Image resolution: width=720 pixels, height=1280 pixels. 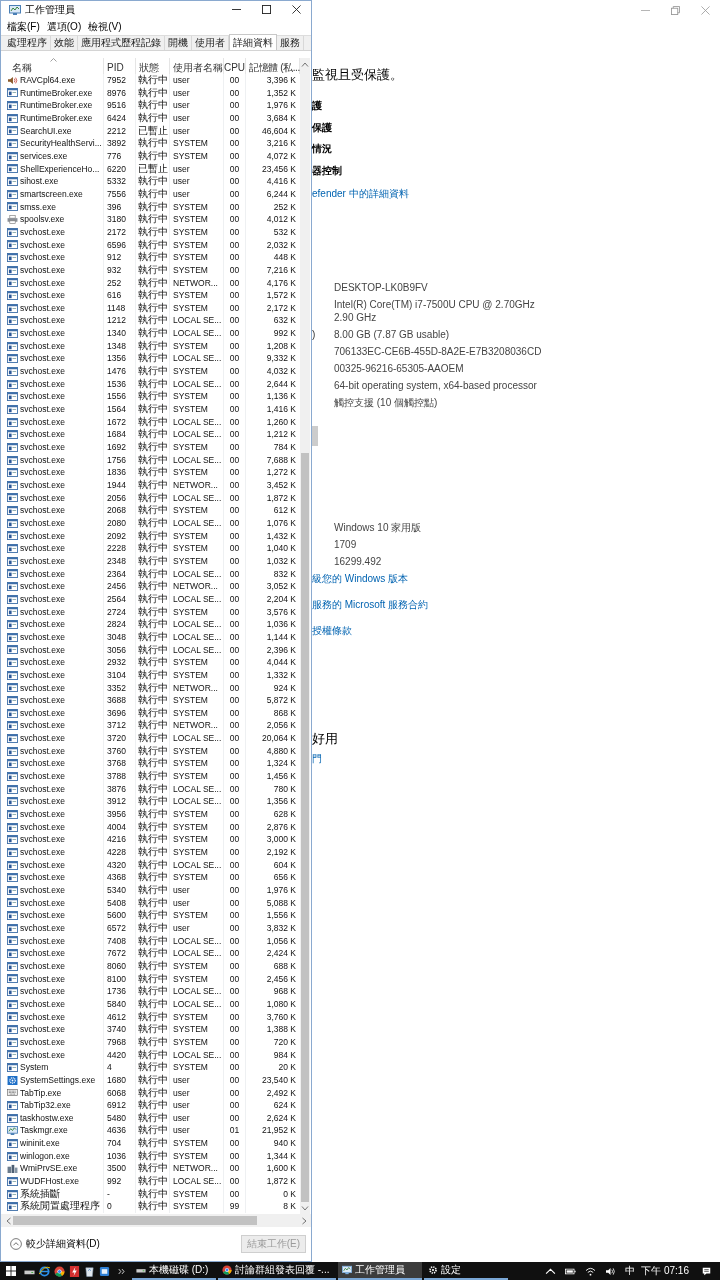 What do you see at coordinates (115, 67) in the screenshot?
I see `column-header: PID` at bounding box center [115, 67].